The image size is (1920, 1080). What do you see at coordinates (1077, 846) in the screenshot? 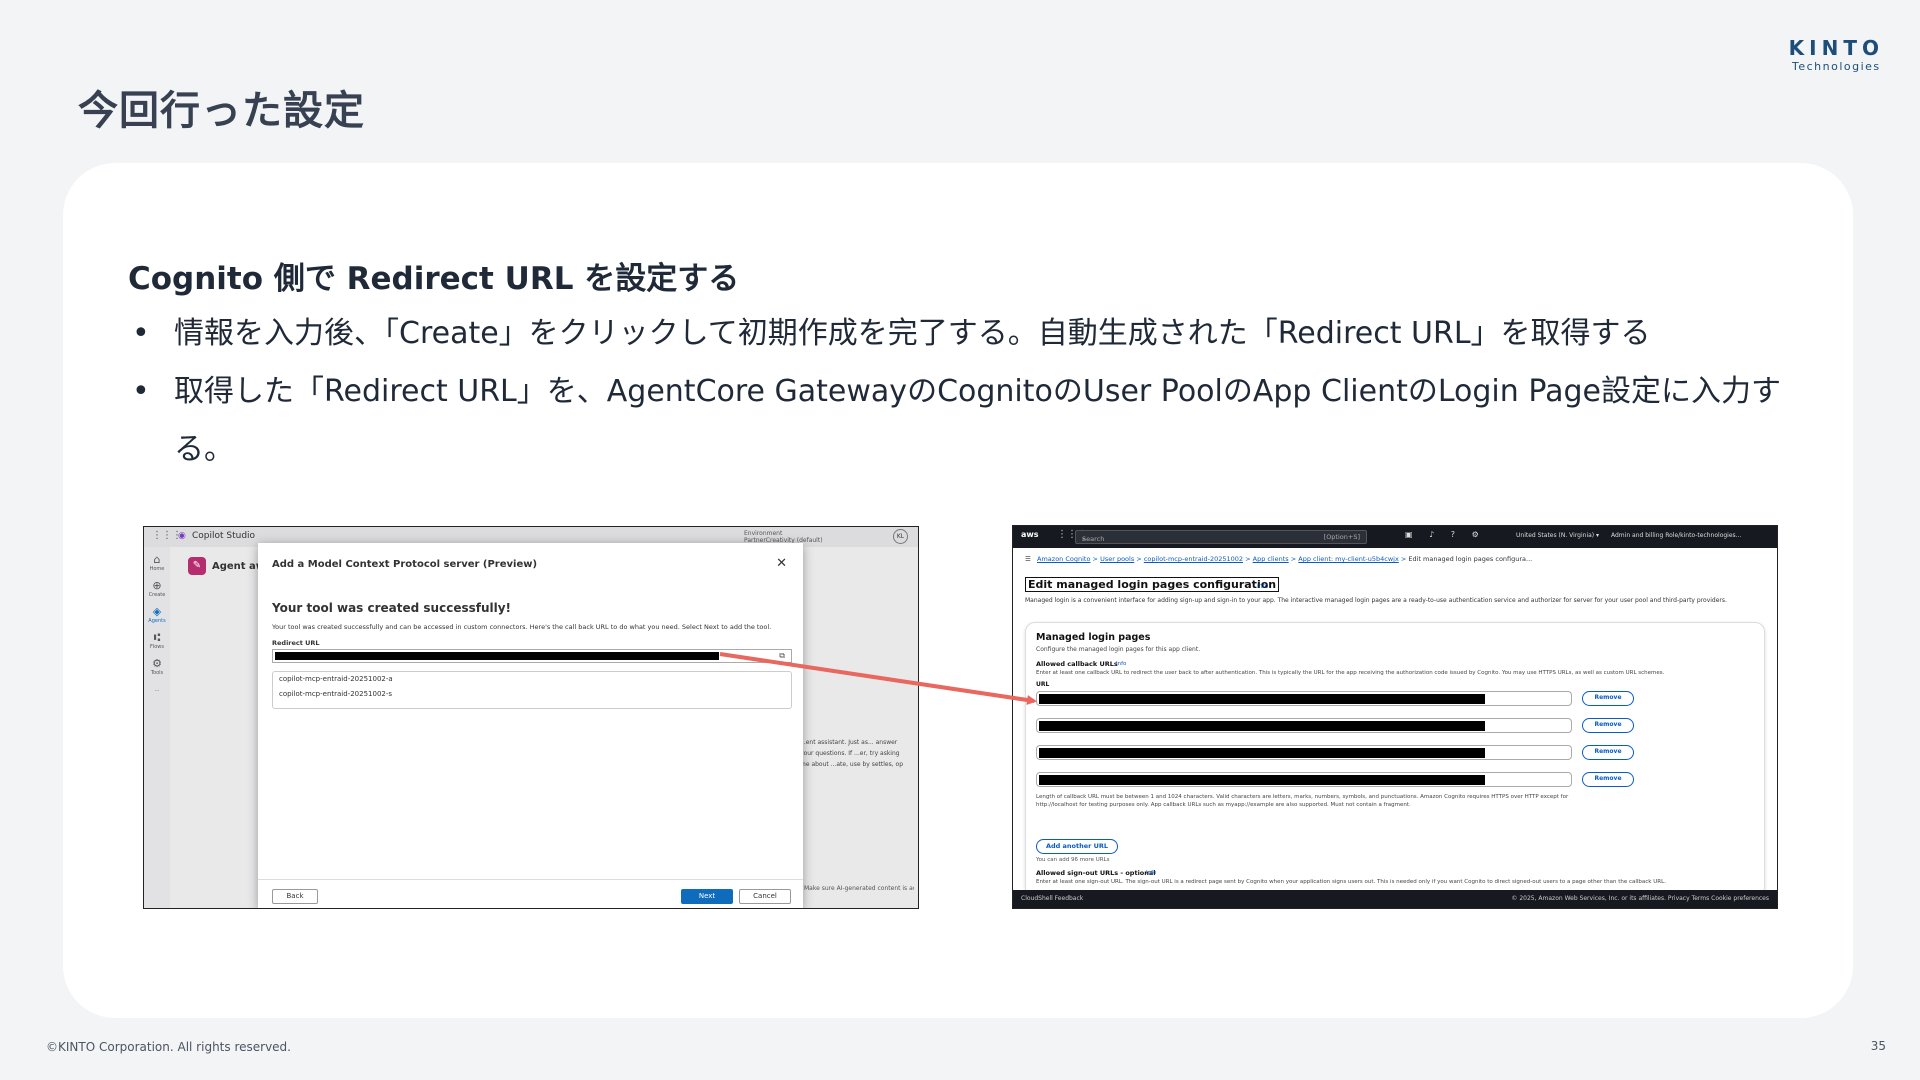
I see `add-url-button: Add another URL` at bounding box center [1077, 846].